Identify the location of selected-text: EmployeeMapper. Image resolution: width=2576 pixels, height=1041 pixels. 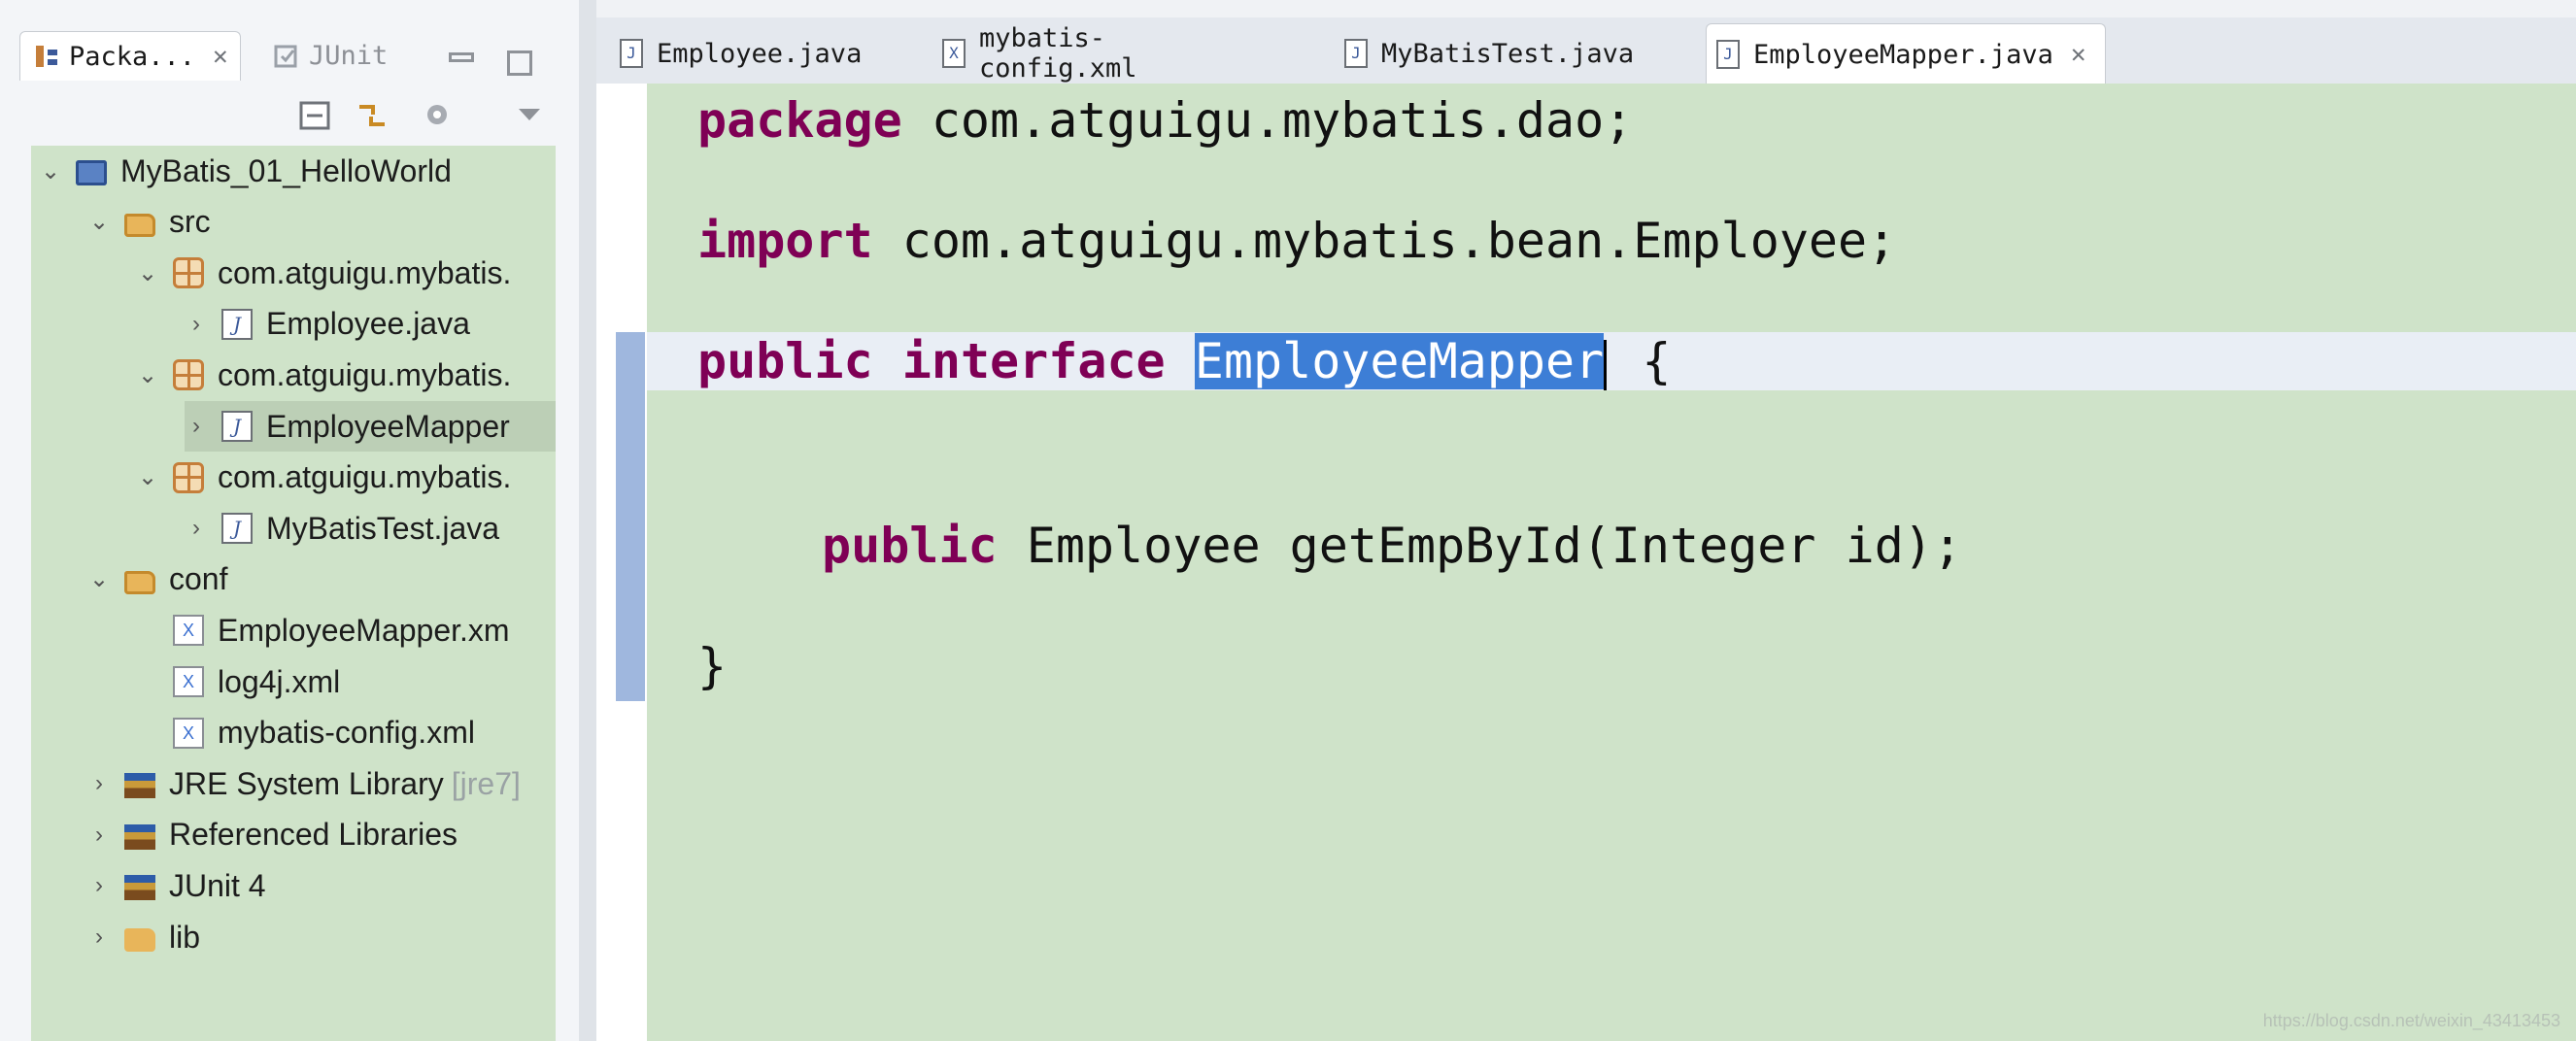
(1399, 361).